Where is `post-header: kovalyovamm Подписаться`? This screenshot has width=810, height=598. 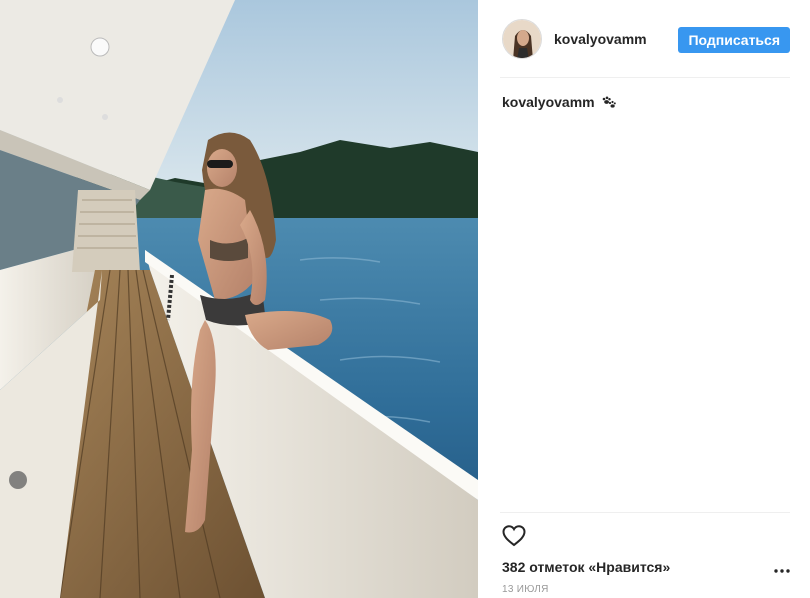 post-header: kovalyovamm Подписаться is located at coordinates (646, 39).